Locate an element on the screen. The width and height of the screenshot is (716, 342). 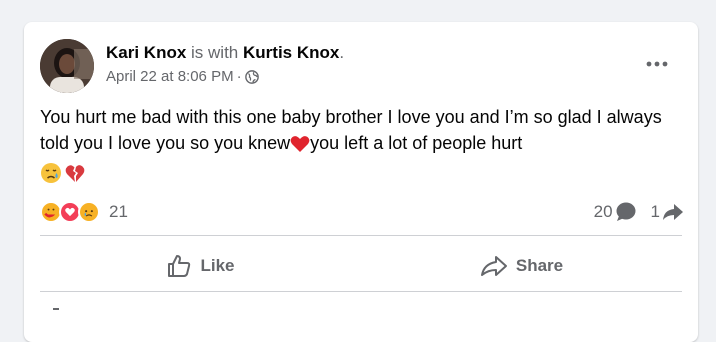
post-stats: 20 1 is located at coordinates (632, 212).